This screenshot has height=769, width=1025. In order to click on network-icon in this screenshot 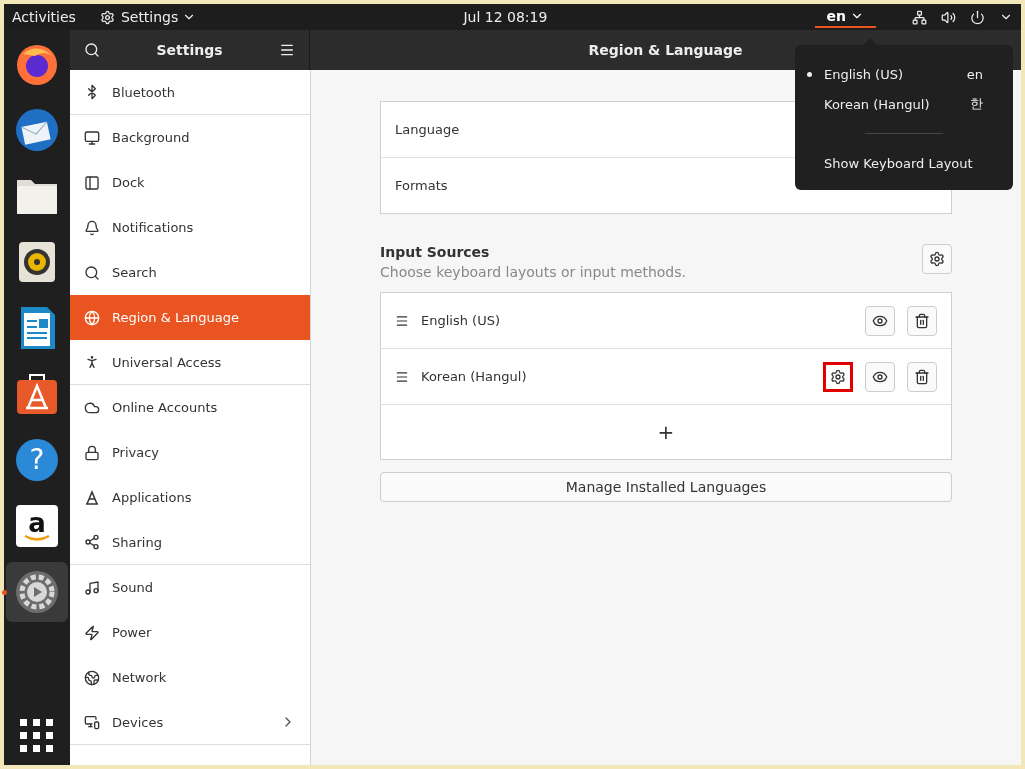, I will do `click(919, 17)`.